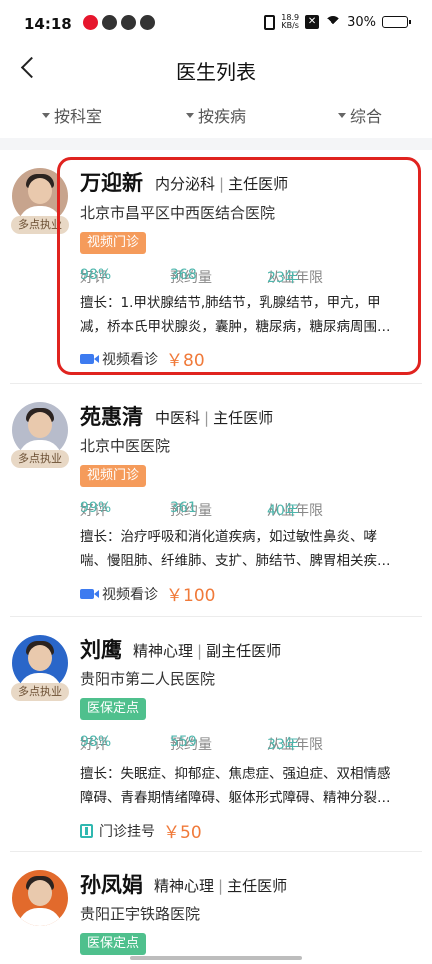  I want to click on appointments-value: 361, so click(183, 508).